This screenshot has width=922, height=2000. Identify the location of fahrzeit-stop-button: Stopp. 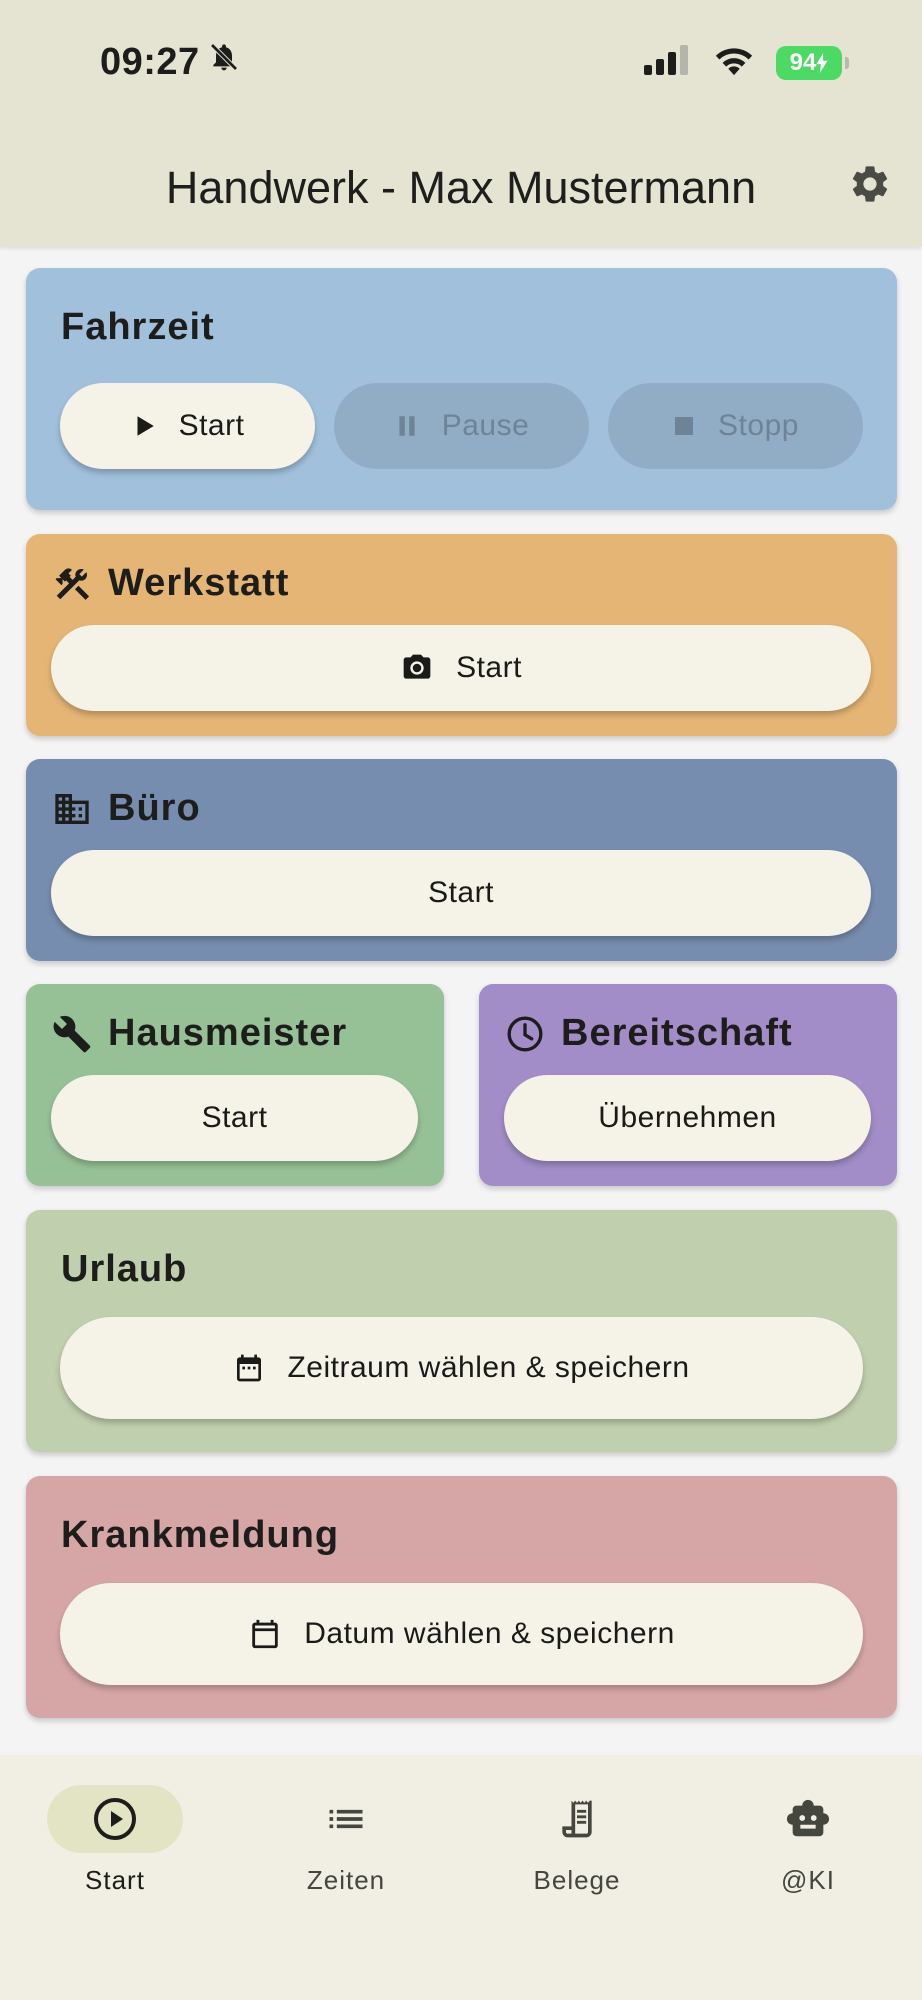
(735, 426).